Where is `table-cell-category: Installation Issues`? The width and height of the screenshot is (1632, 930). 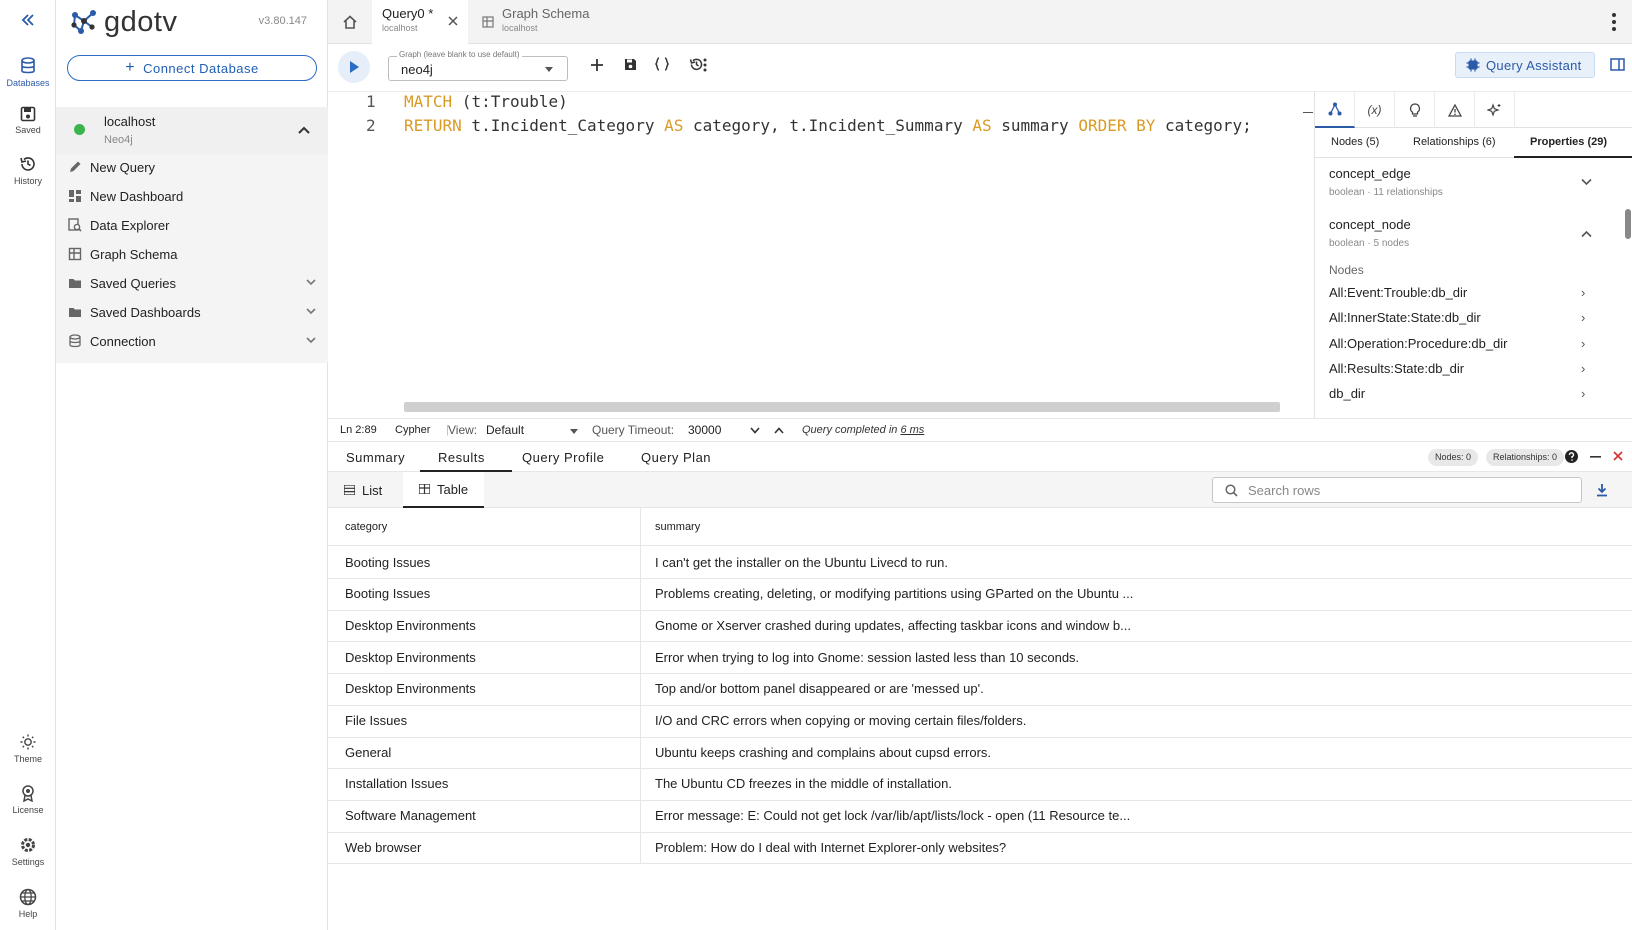
table-cell-category: Installation Issues is located at coordinates (484, 784).